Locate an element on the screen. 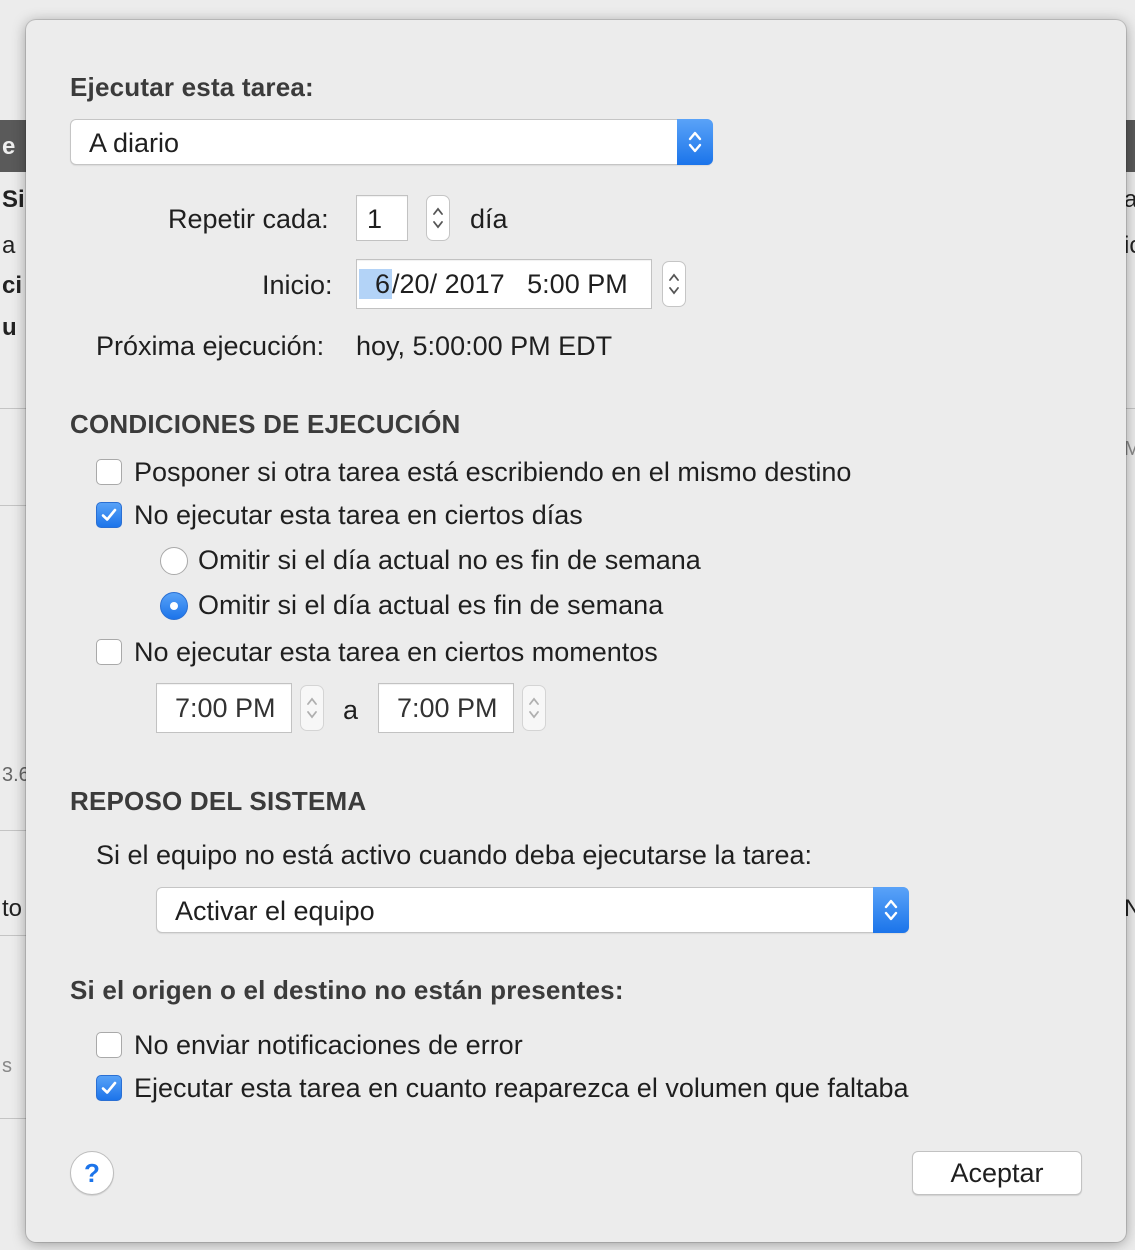 Image resolution: width=1135 pixels, height=1250 pixels. skip-time-to-stepper is located at coordinates (534, 708).